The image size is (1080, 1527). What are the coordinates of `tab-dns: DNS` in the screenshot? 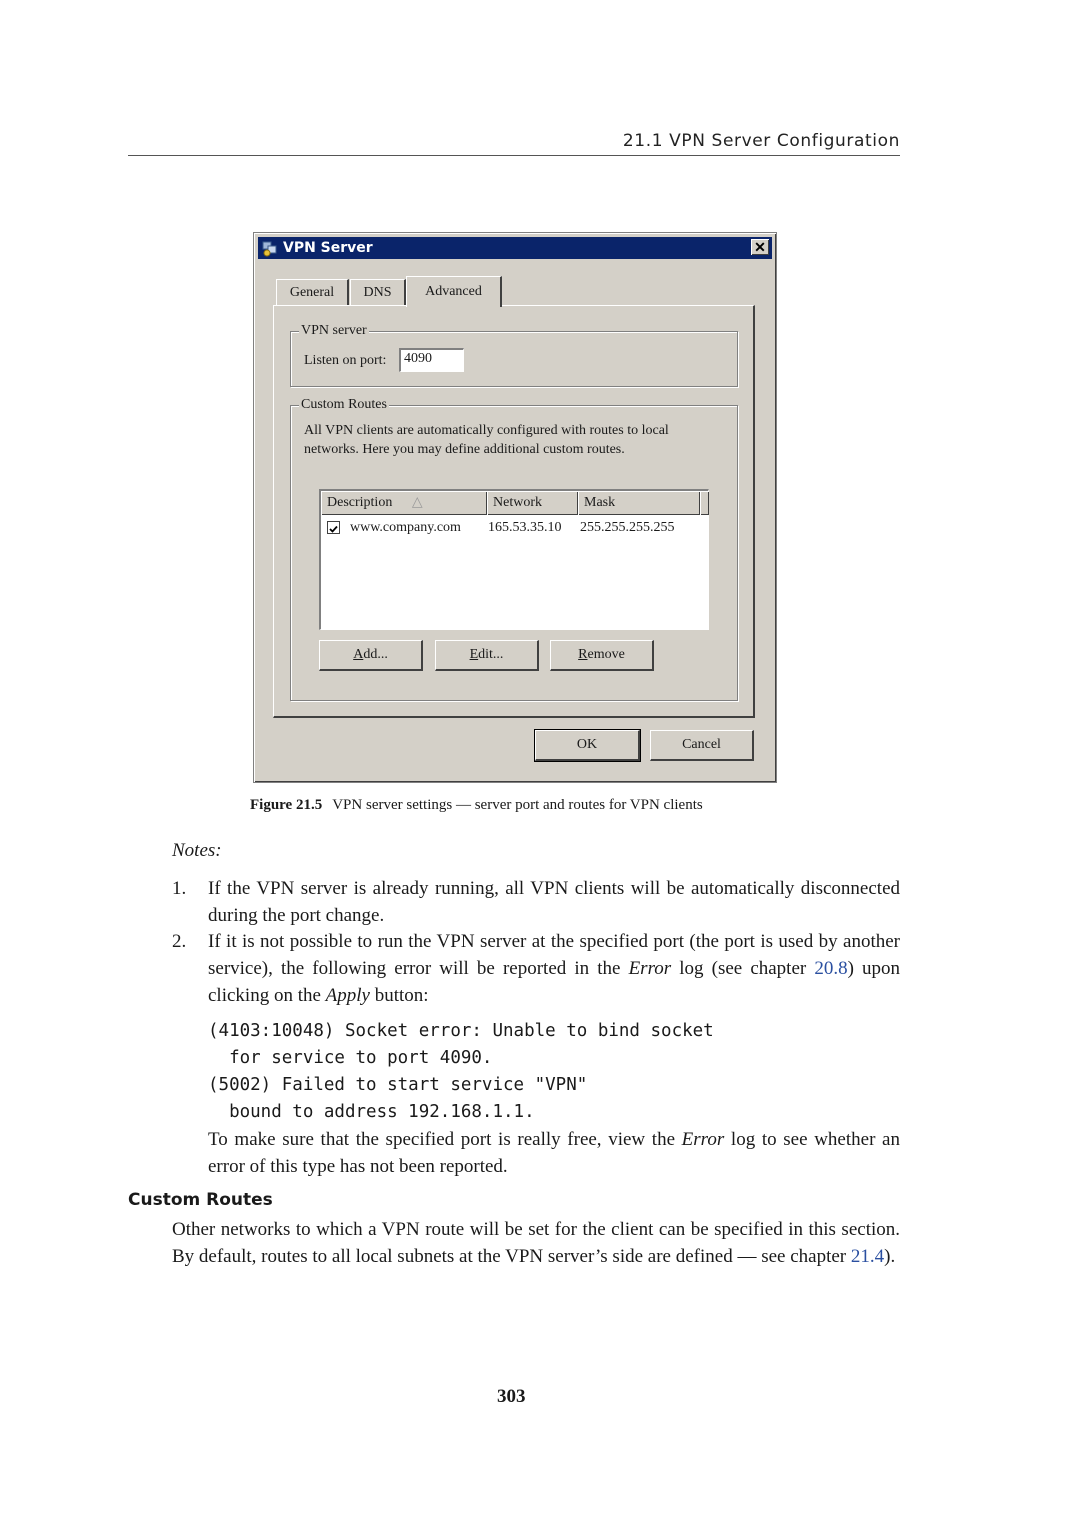 It's located at (378, 292).